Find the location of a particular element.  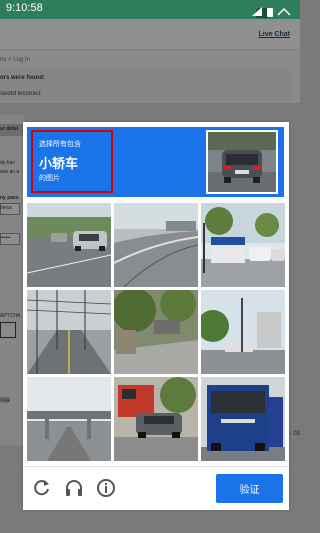

page-fragment-right: - 03 is located at coordinates (294, 434).